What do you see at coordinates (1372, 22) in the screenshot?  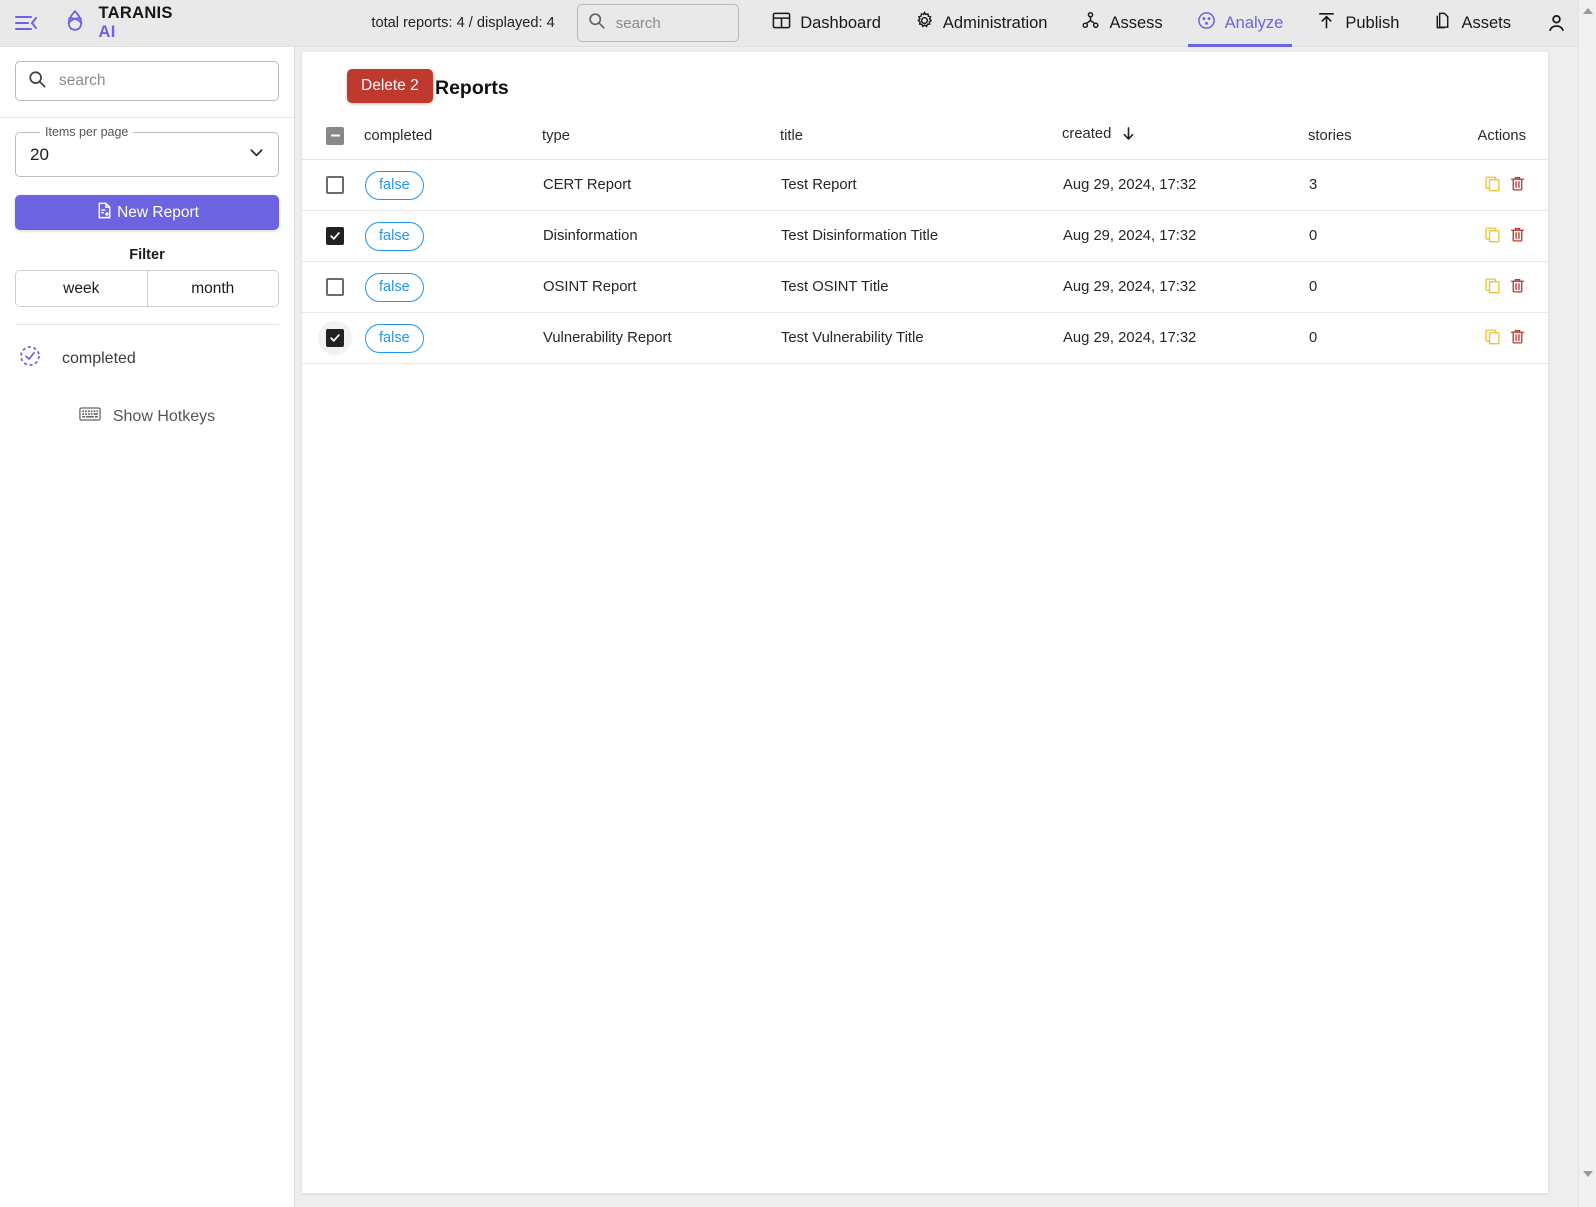 I see `nav-label-publish: Publish` at bounding box center [1372, 22].